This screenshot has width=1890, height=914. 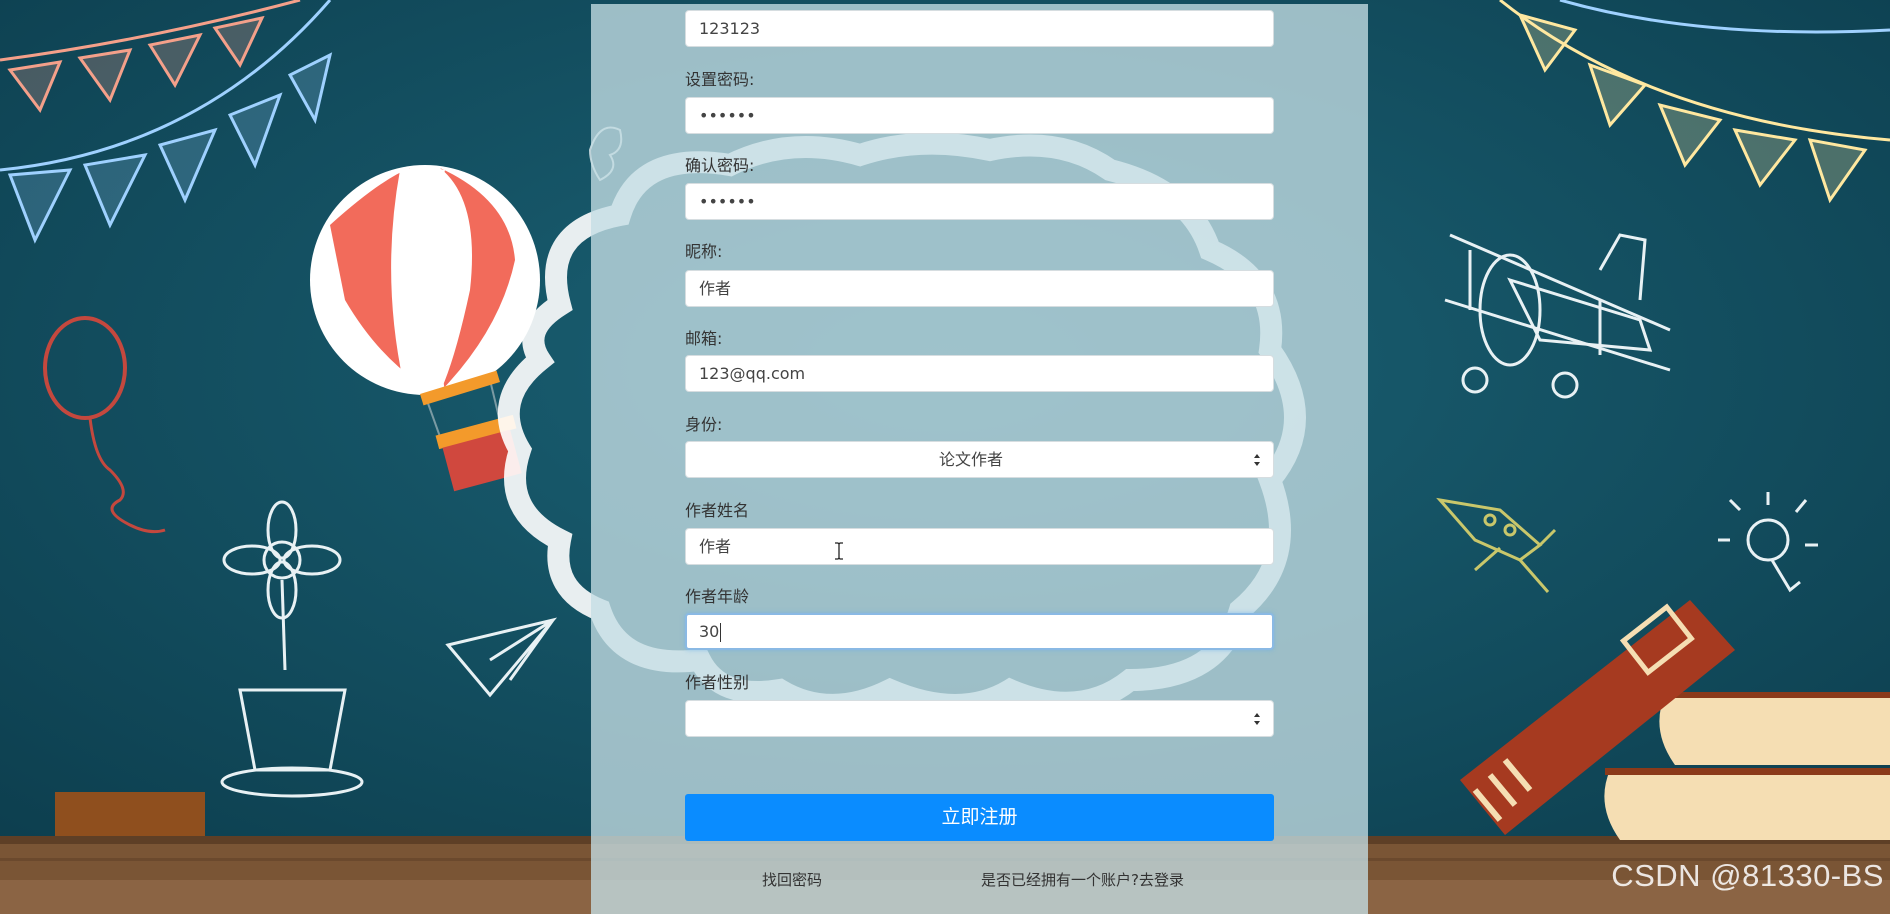 I want to click on eraser-icon, so click(x=130, y=814).